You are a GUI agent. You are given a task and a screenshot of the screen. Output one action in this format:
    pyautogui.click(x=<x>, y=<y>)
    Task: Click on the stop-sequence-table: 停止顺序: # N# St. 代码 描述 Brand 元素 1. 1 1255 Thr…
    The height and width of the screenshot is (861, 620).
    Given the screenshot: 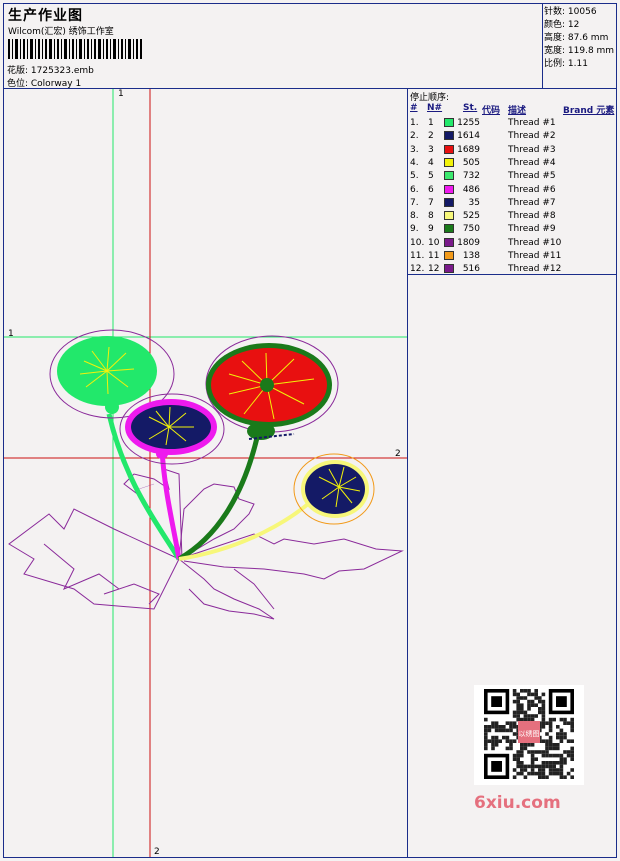 What is the action you would take?
    pyautogui.click(x=512, y=182)
    